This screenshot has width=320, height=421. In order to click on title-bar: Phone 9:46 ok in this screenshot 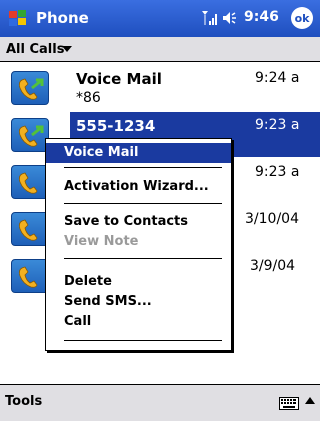, I will do `click(160, 18)`.